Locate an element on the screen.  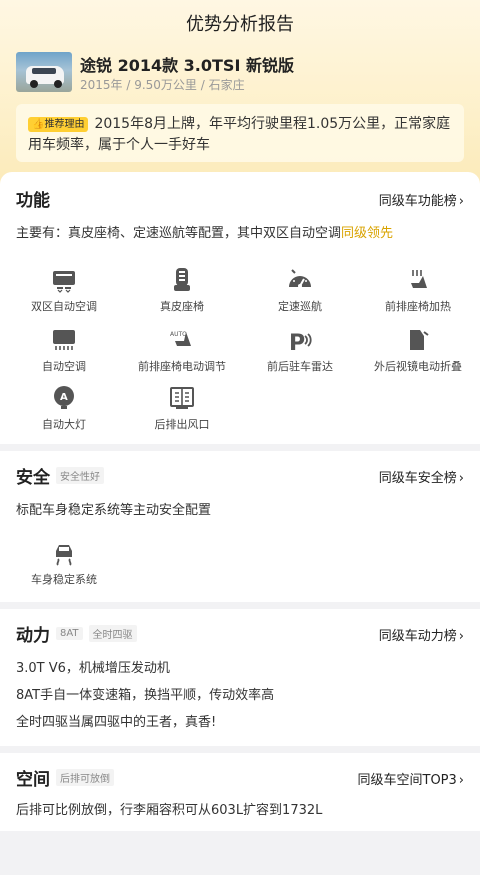
feature-item: P 前后驻车雷达 is located at coordinates (300, 350).